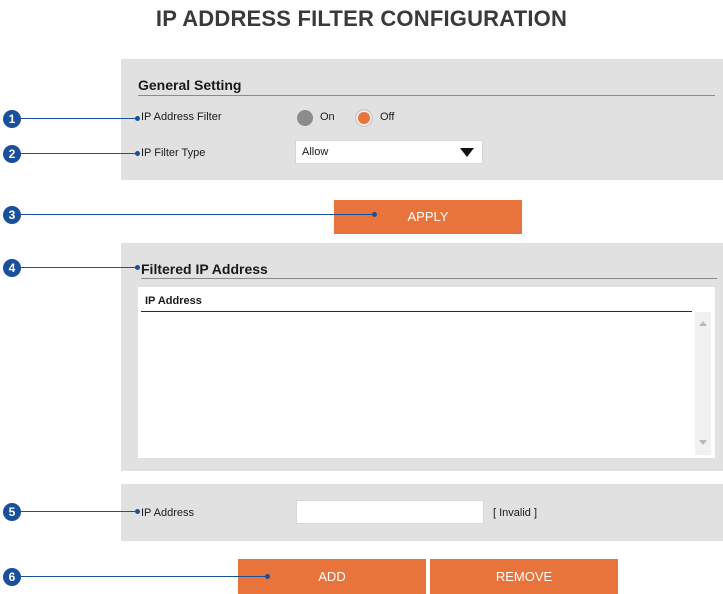  I want to click on apply-button: APPLY, so click(428, 217).